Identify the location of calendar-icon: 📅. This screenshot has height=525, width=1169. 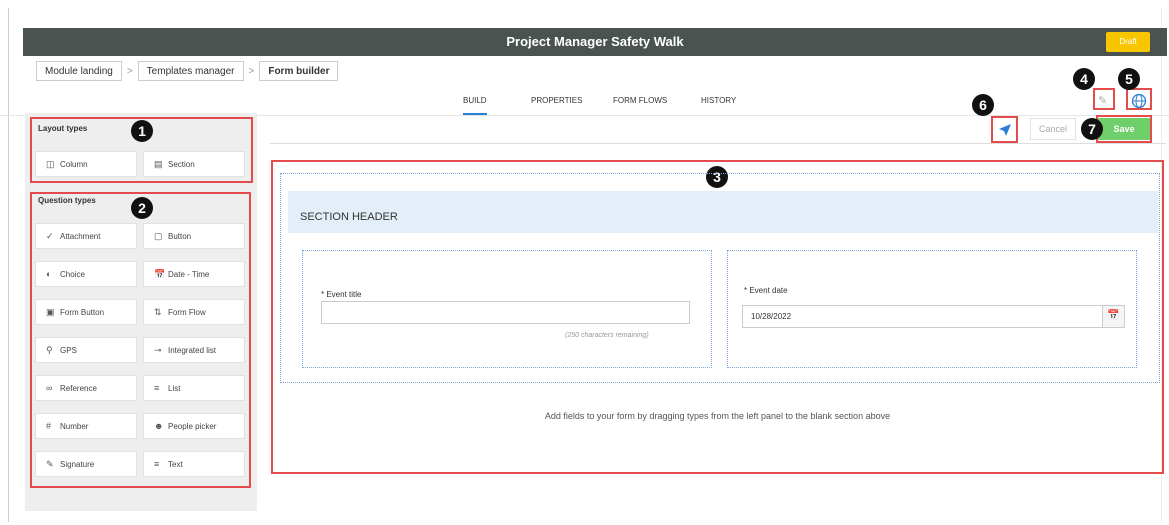
(1113, 316).